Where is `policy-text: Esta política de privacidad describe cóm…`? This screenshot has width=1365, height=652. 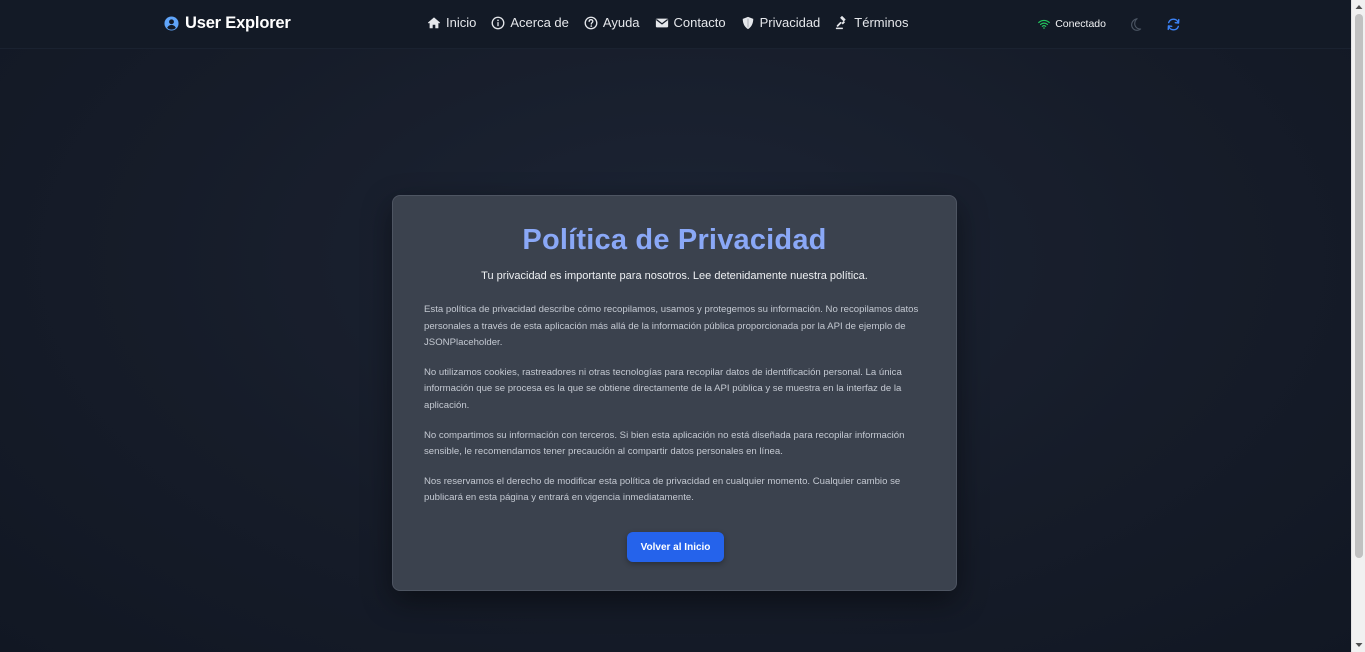 policy-text: Esta política de privacidad describe cóm… is located at coordinates (679, 411).